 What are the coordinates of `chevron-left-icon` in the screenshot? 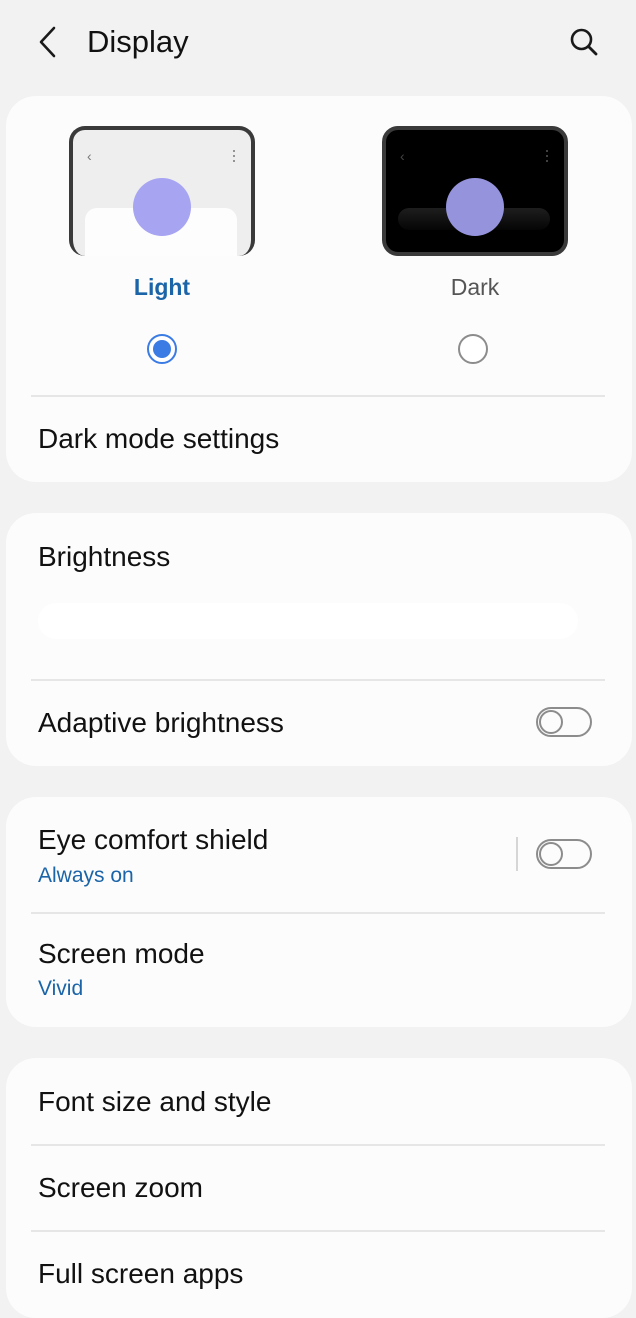 It's located at (47, 42).